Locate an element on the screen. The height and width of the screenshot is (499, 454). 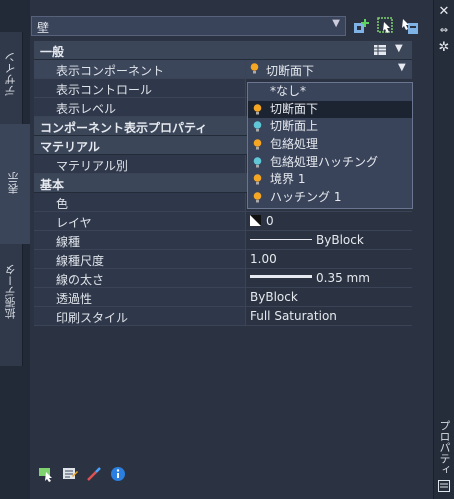
dropdown-option: 境界 1 is located at coordinates (330, 180).